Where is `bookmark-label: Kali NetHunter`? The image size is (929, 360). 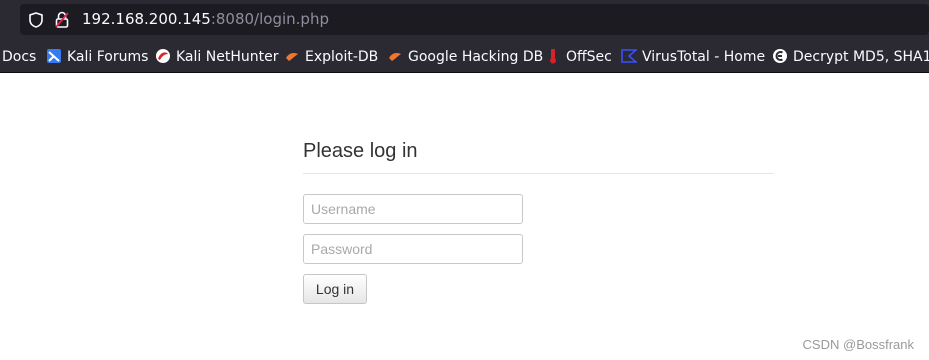
bookmark-label: Kali NetHunter is located at coordinates (227, 57).